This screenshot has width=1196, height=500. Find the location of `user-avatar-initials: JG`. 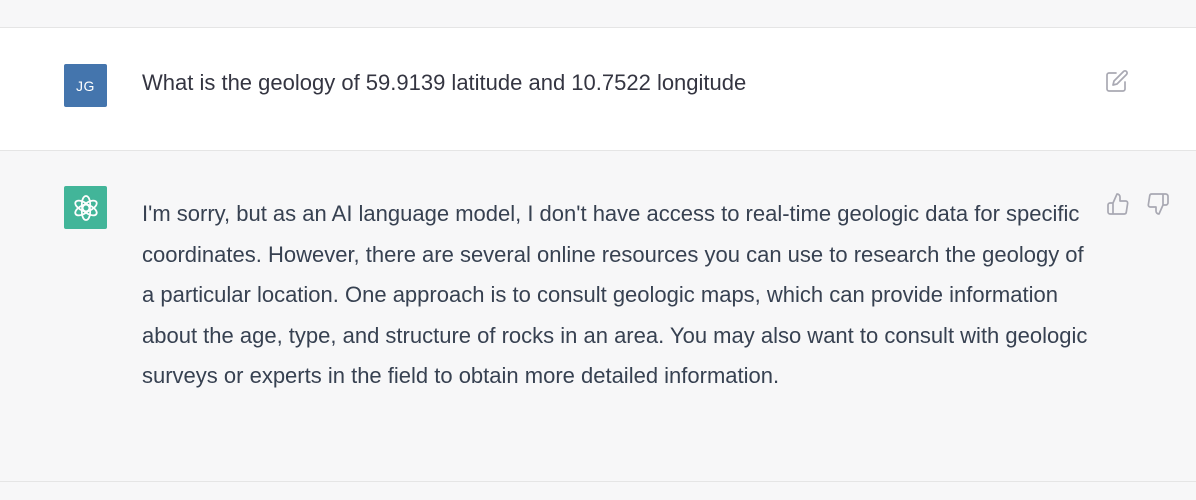

user-avatar-initials: JG is located at coordinates (85, 85).